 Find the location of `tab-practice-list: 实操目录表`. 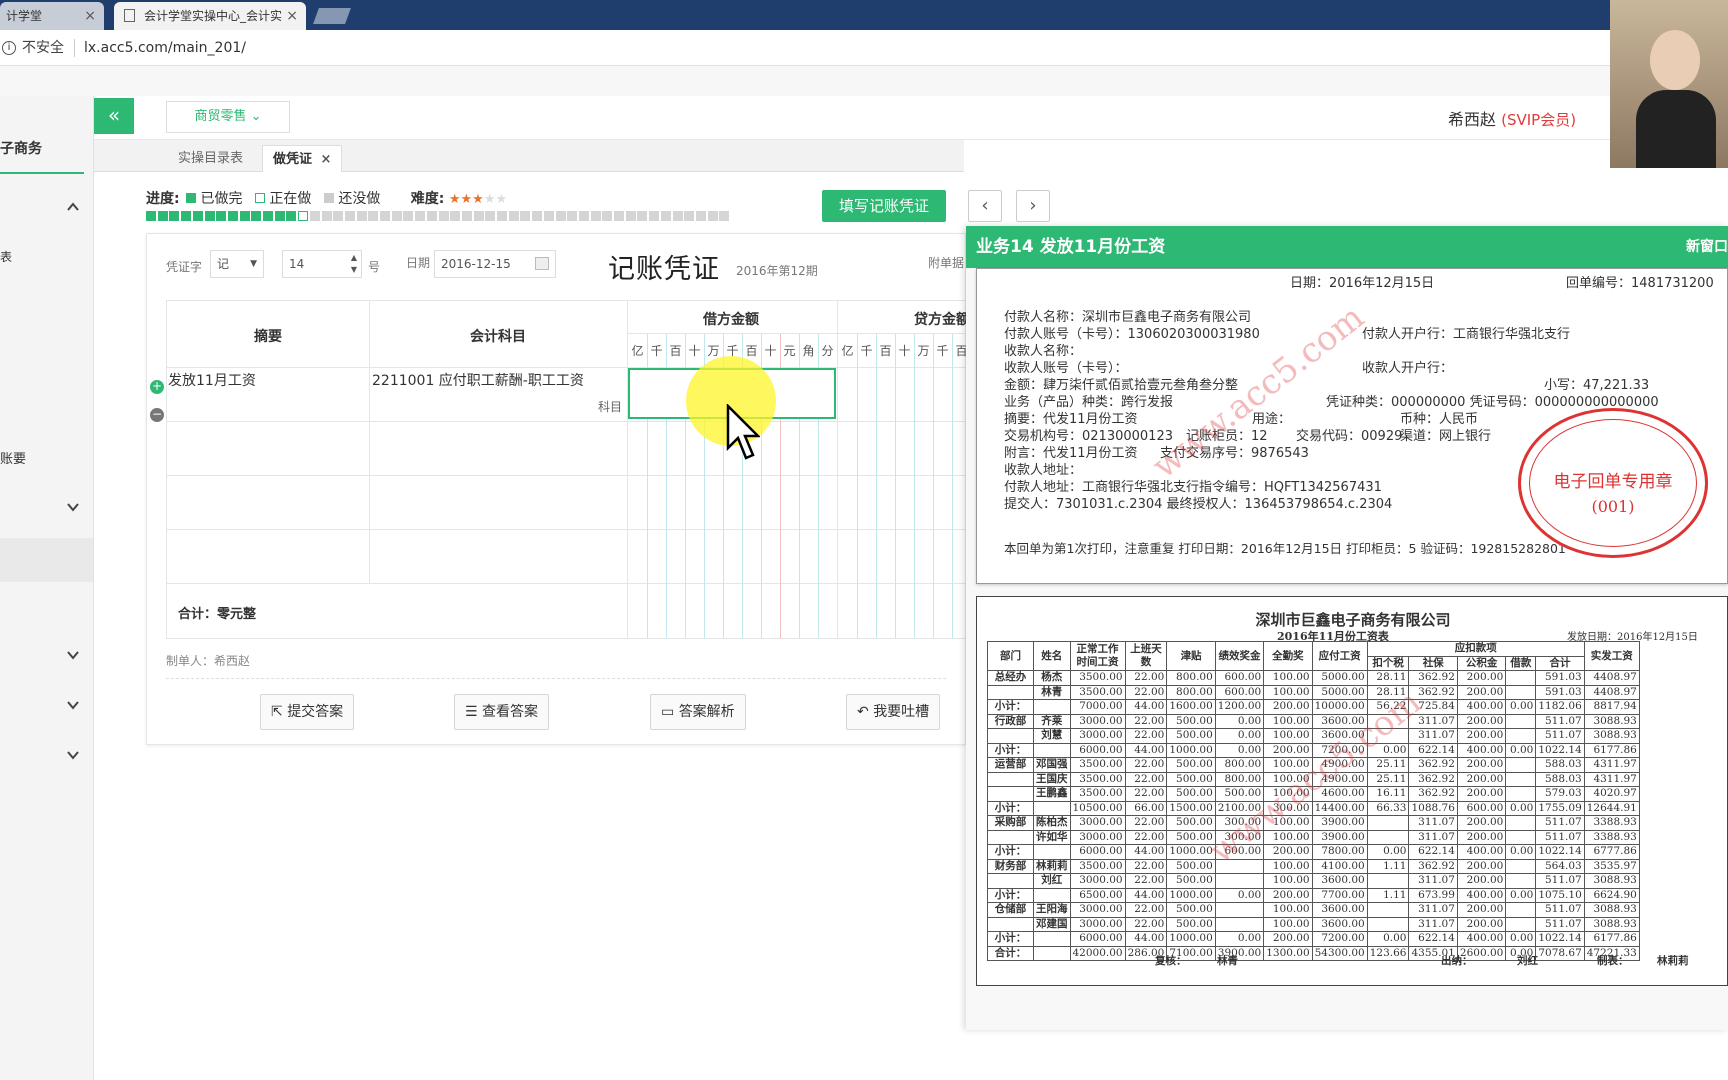

tab-practice-list: 实操目录表 is located at coordinates (210, 158).